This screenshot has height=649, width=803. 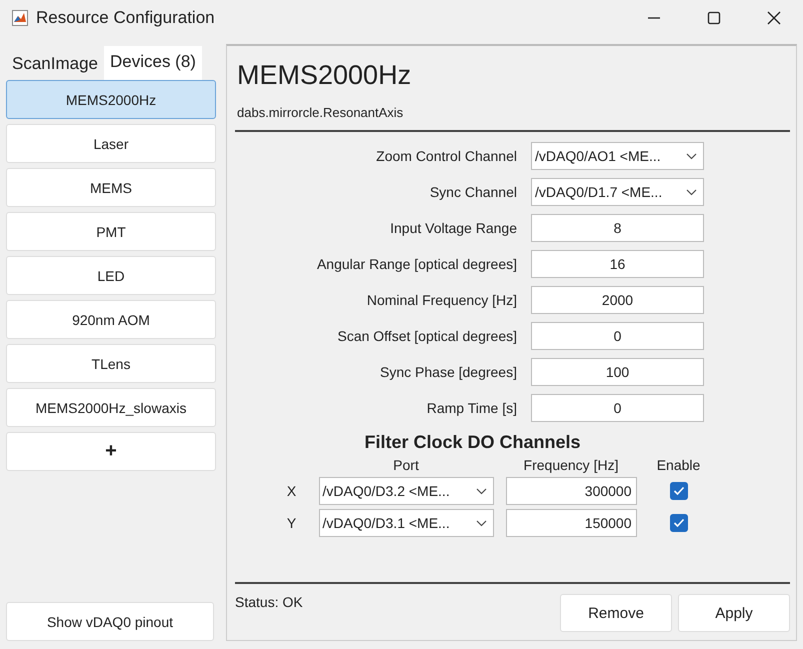 I want to click on axis-label: X, so click(x=292, y=491).